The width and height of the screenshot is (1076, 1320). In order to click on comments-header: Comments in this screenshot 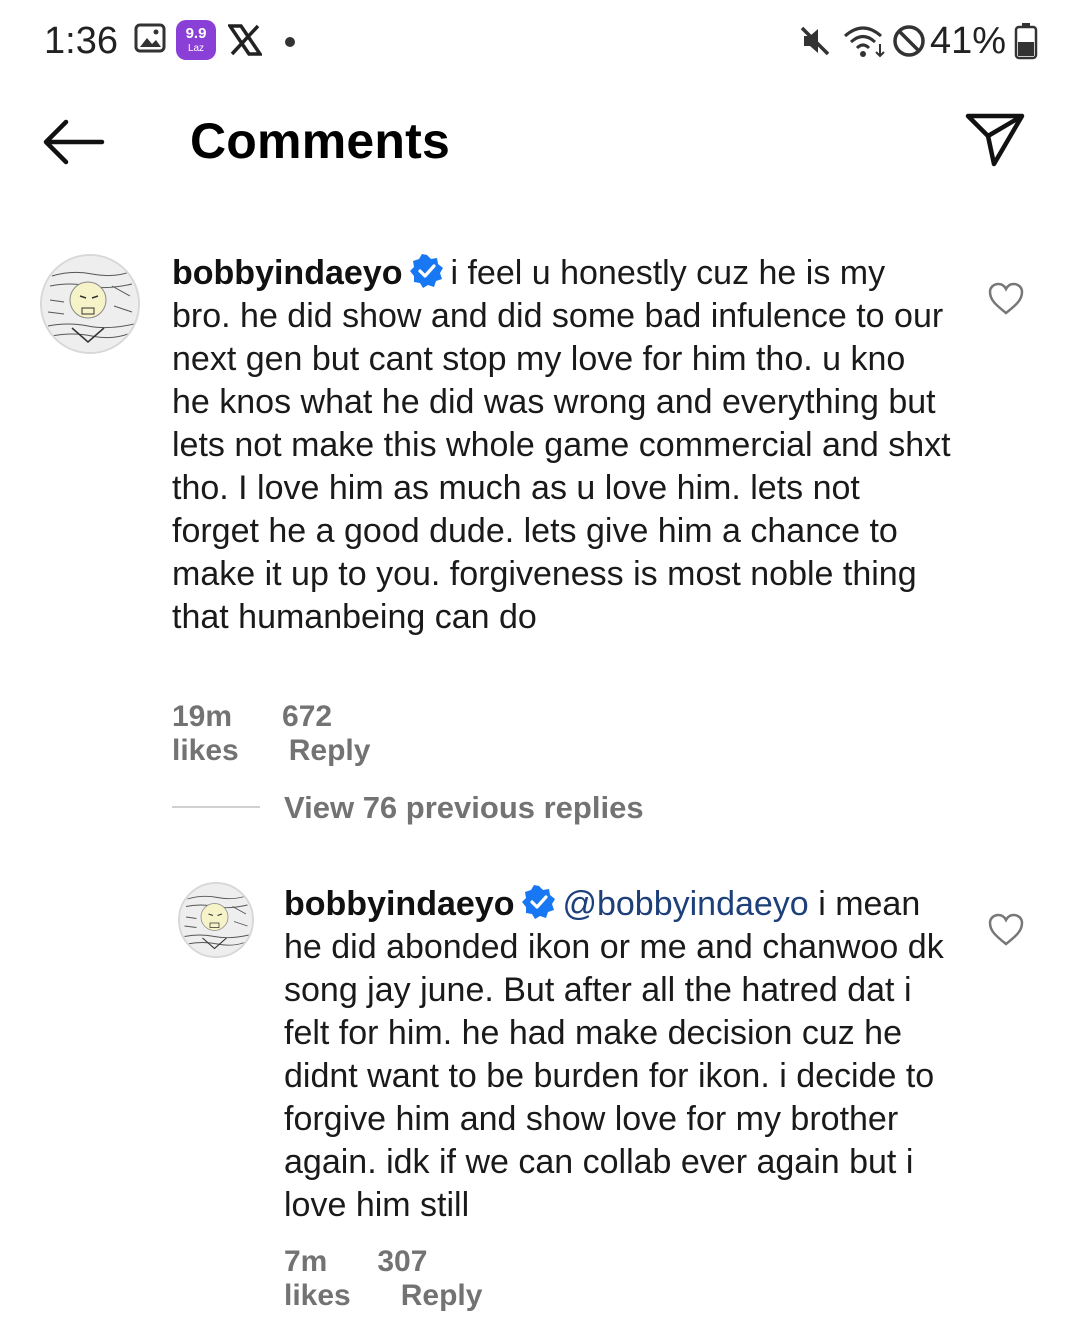, I will do `click(538, 140)`.